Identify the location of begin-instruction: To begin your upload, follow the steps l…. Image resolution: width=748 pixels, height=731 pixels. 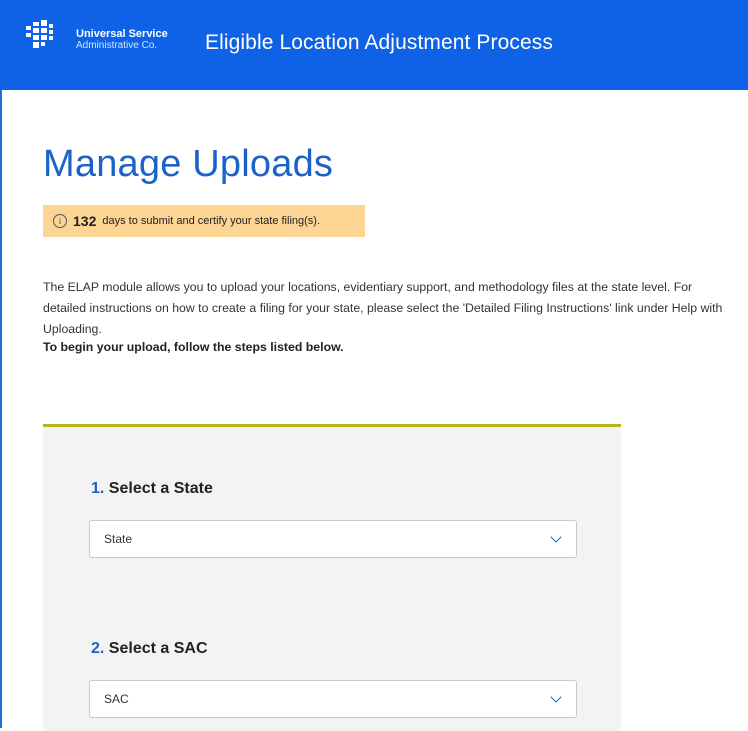
(193, 347).